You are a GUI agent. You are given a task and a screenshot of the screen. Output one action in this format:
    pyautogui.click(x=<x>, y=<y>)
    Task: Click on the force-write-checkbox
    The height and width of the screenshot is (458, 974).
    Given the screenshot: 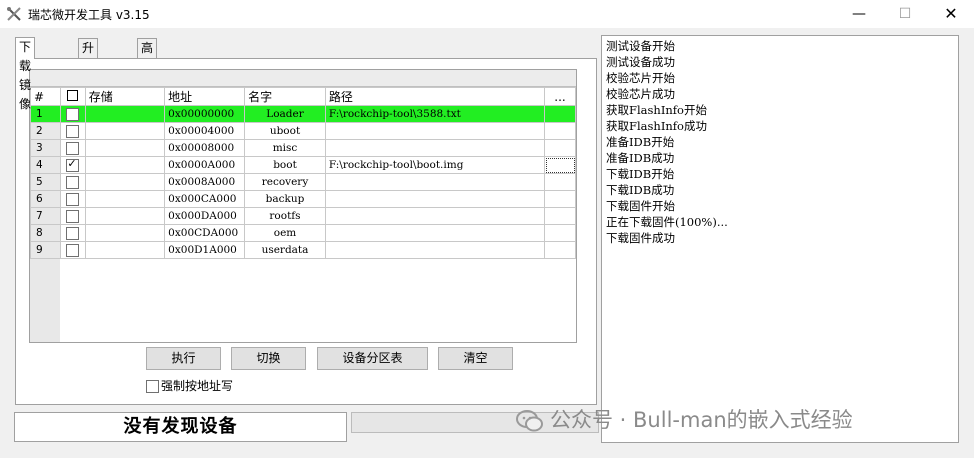 What is the action you would take?
    pyautogui.click(x=152, y=386)
    